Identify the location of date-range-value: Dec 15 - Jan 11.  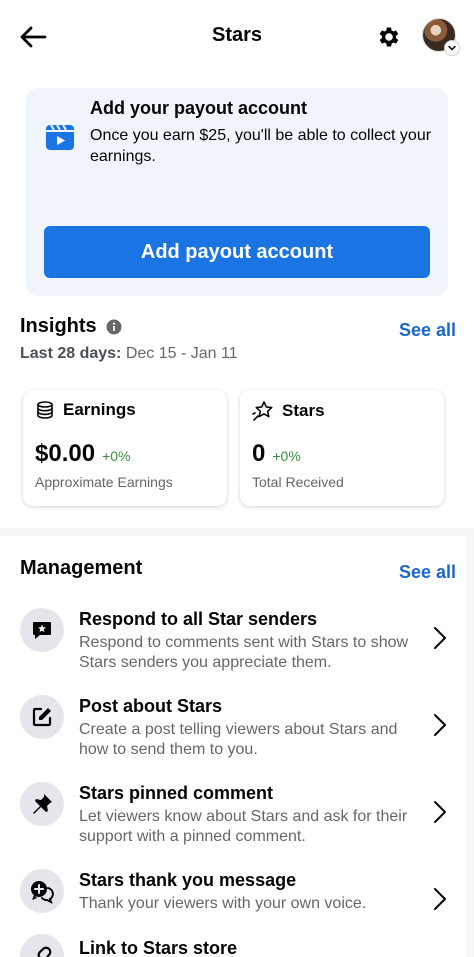
(181, 353).